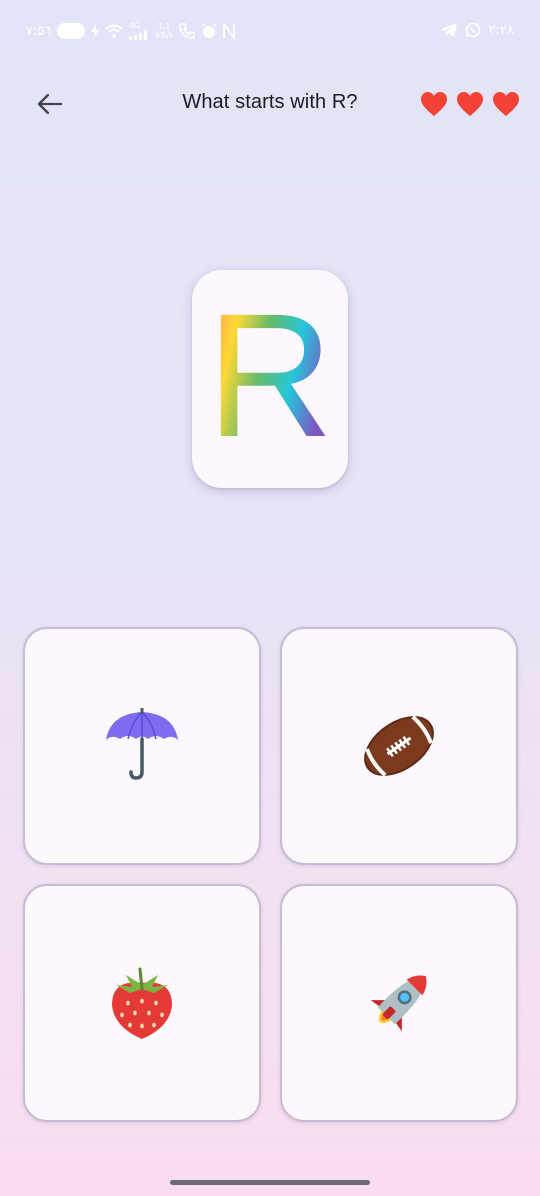 Image resolution: width=540 pixels, height=1196 pixels. Describe the element at coordinates (135, 25) in the screenshot. I see `network-label: 4G` at that location.